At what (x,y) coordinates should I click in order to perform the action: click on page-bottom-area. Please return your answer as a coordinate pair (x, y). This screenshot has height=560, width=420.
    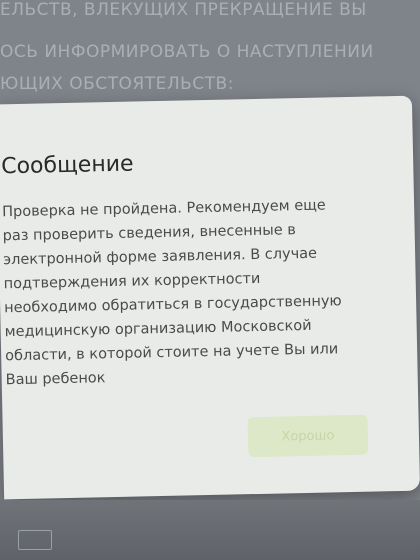
    Looking at the image, I should click on (210, 530).